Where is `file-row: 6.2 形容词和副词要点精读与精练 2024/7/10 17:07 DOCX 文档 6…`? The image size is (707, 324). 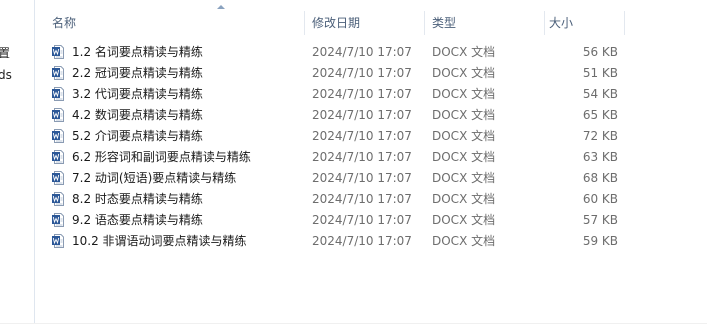 file-row: 6.2 形容词和副词要点精读与精练 2024/7/10 17:07 DOCX 文档 6… is located at coordinates (356, 157).